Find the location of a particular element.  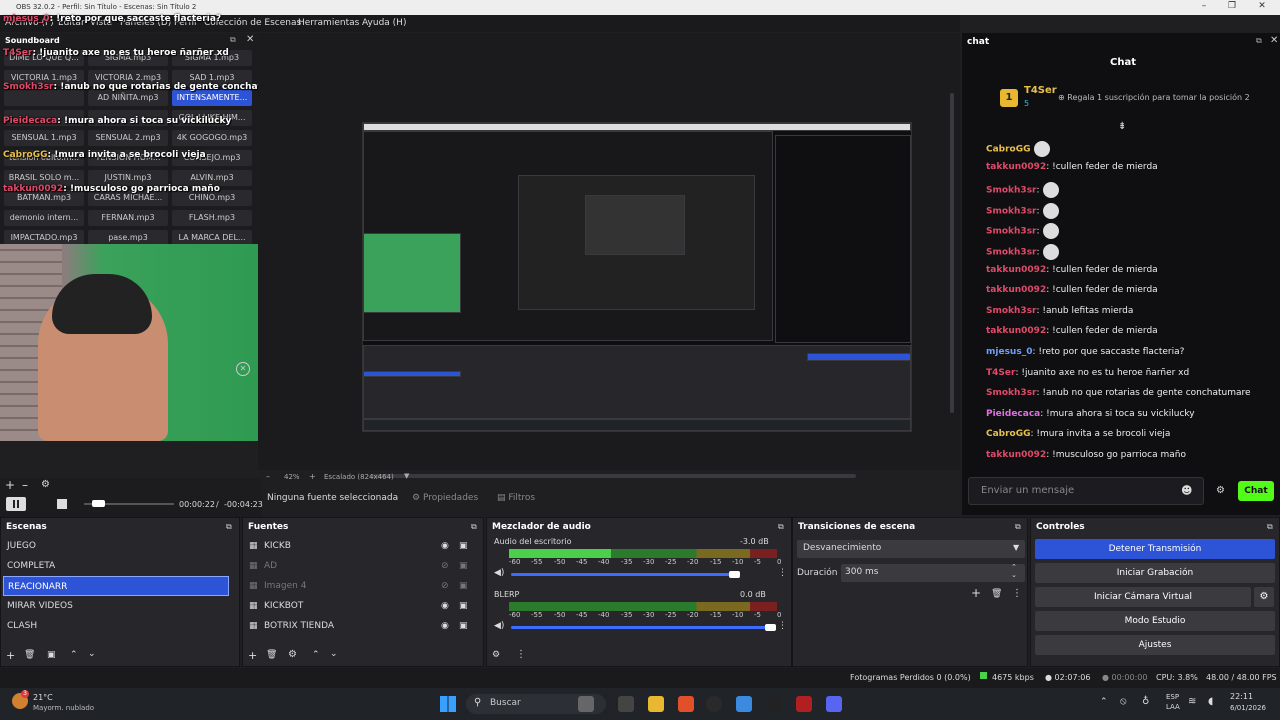

obs-icon is located at coordinates (774, 704).